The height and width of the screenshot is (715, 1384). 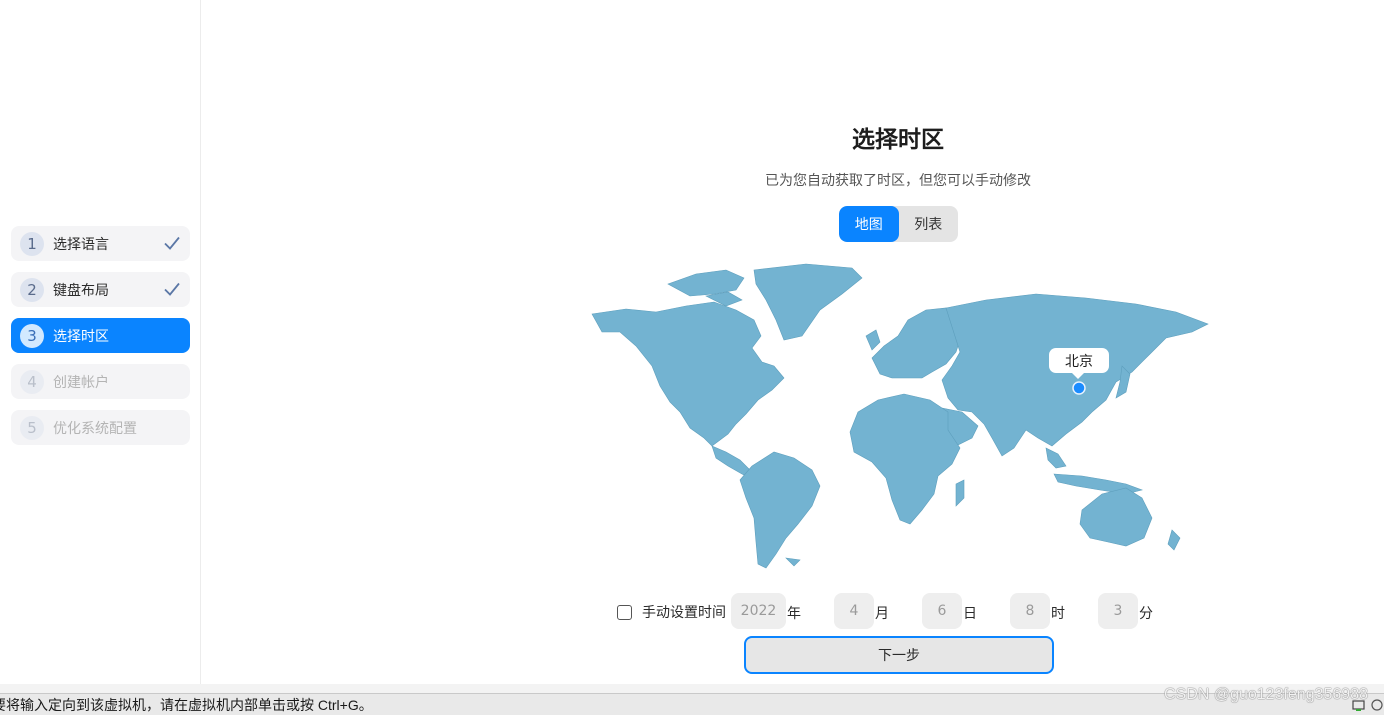 What do you see at coordinates (758, 611) in the screenshot?
I see `year-field: 2022` at bounding box center [758, 611].